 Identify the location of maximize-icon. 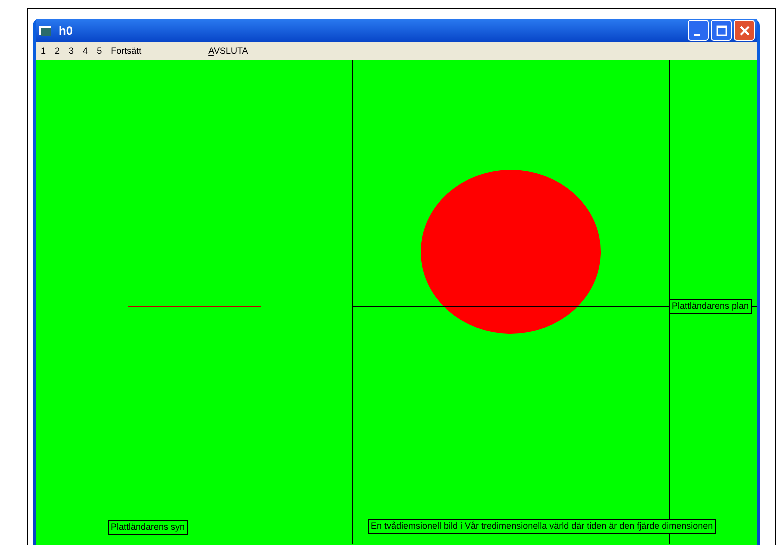
(722, 30).